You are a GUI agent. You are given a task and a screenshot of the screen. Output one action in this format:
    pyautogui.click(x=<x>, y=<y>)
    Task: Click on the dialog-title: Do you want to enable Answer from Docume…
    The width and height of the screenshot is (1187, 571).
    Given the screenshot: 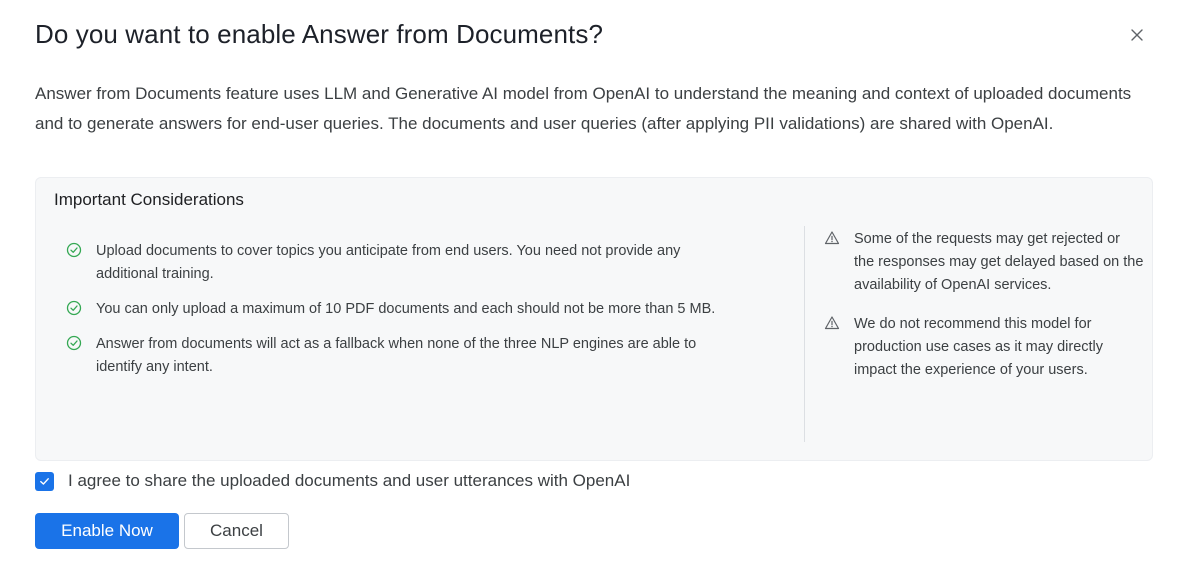 What is the action you would take?
    pyautogui.click(x=319, y=34)
    